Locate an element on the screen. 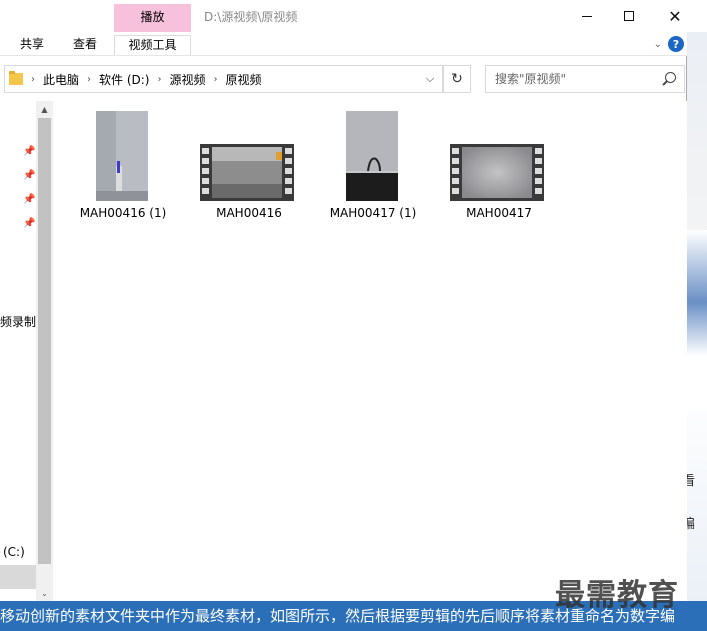 The image size is (707, 631). window-title: D:\源视频\原视频 is located at coordinates (251, 17).